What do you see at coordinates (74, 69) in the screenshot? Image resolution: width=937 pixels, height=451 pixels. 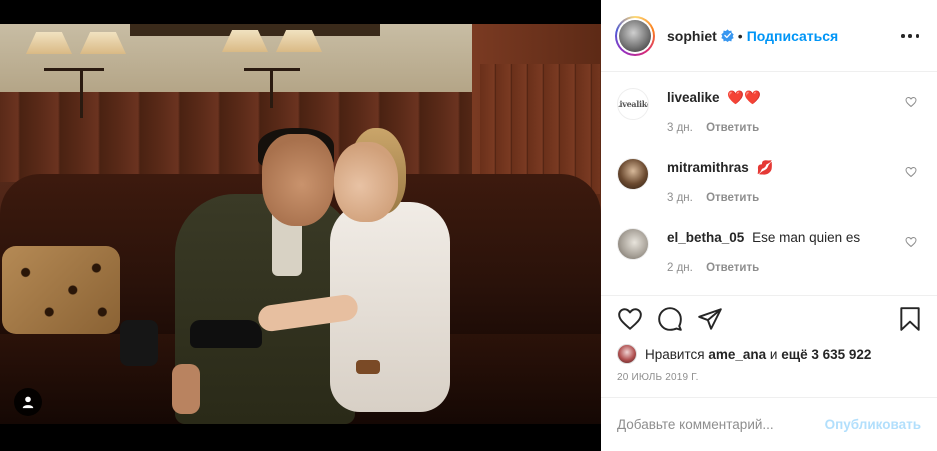 I see `lamp-arm` at bounding box center [74, 69].